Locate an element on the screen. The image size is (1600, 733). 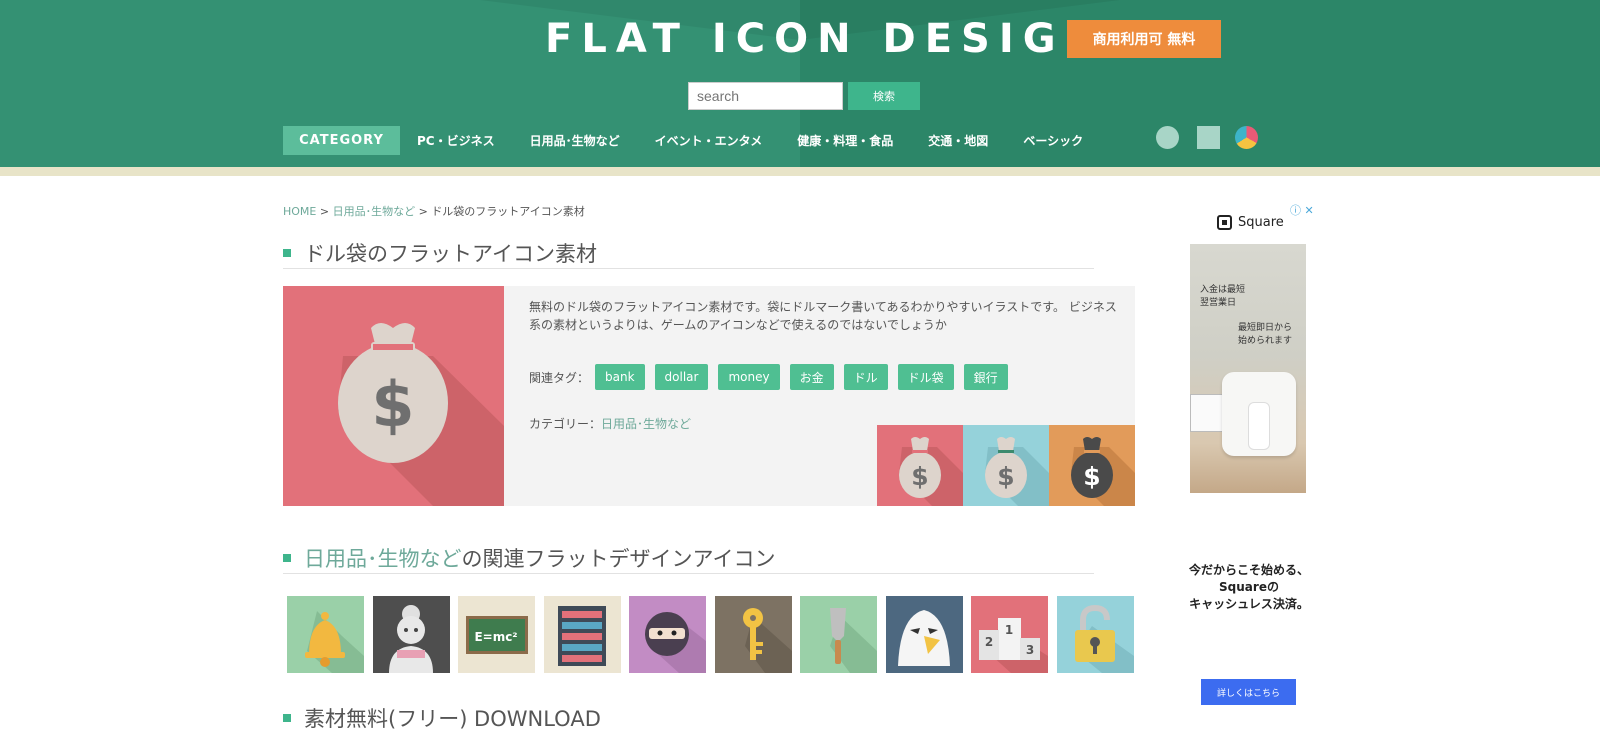
download-heading: 素材無料(フリー) DOWNLOAD is located at coordinates (442, 718).